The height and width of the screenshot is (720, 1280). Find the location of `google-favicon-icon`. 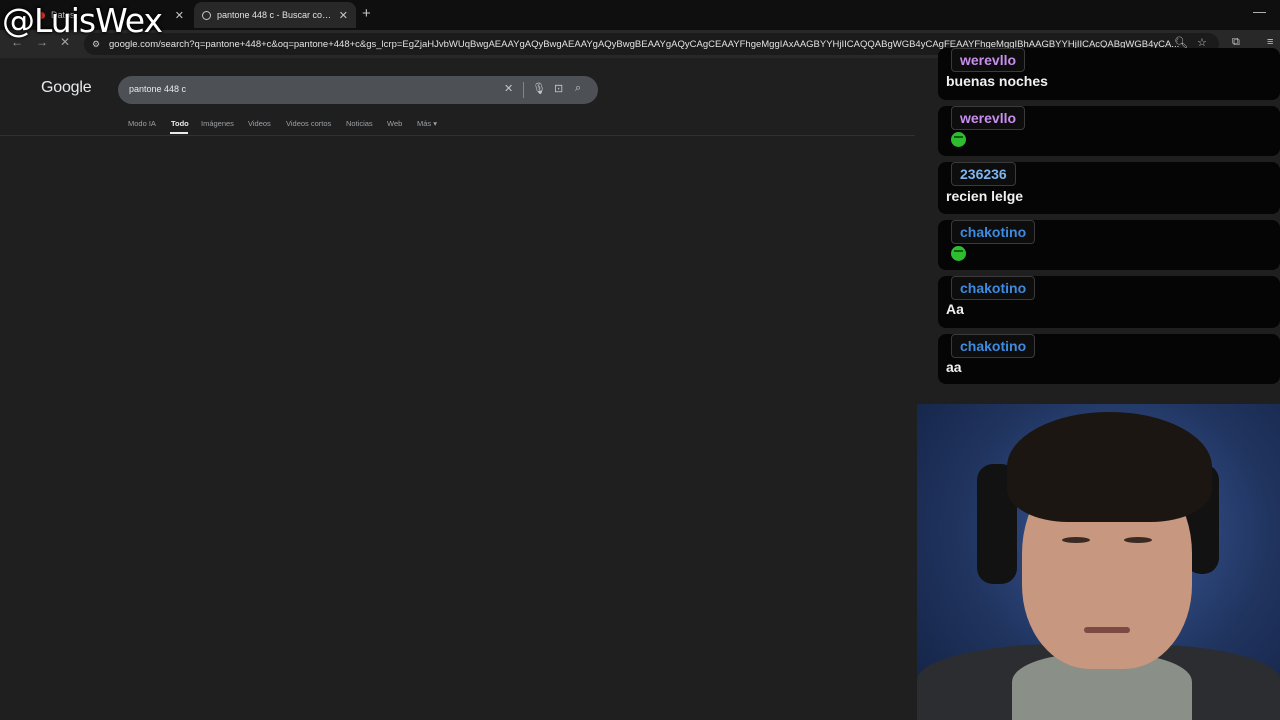

google-favicon-icon is located at coordinates (206, 15).